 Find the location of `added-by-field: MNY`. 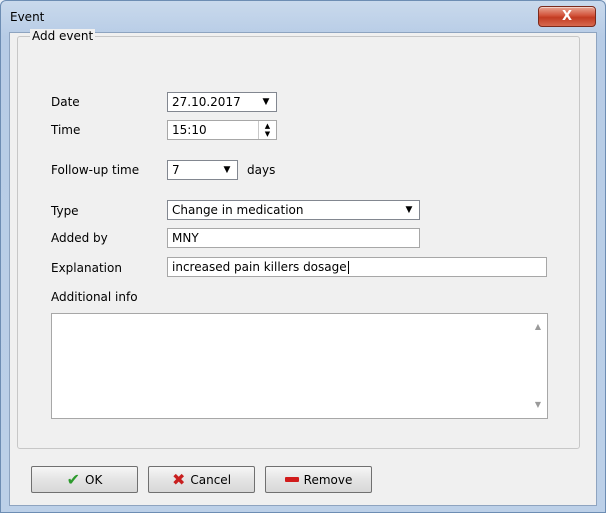

added-by-field: MNY is located at coordinates (293, 238).